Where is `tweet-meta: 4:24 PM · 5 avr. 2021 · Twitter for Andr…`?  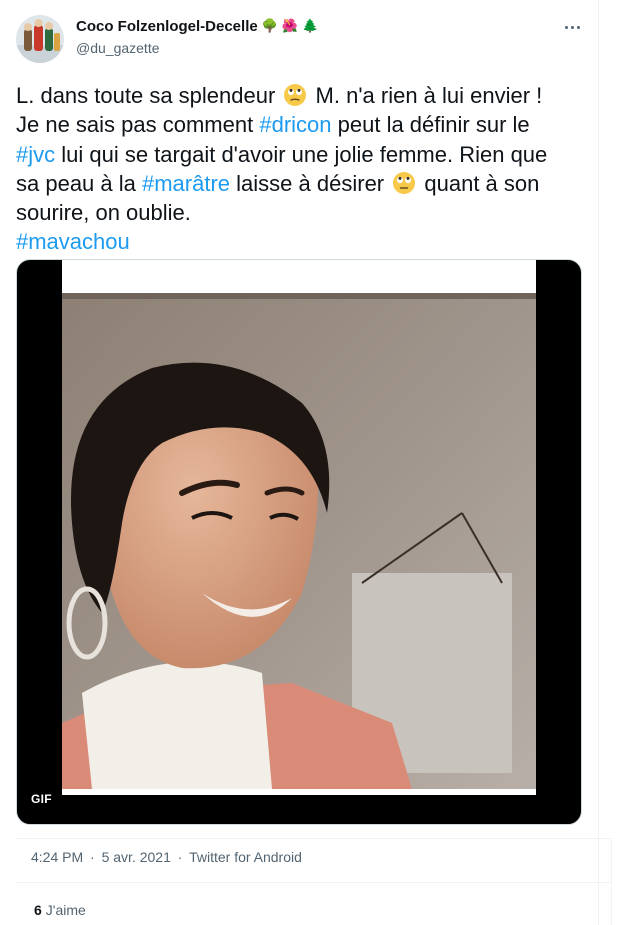
tweet-meta: 4:24 PM · 5 avr. 2021 · Twitter for Andr… is located at coordinates (166, 857).